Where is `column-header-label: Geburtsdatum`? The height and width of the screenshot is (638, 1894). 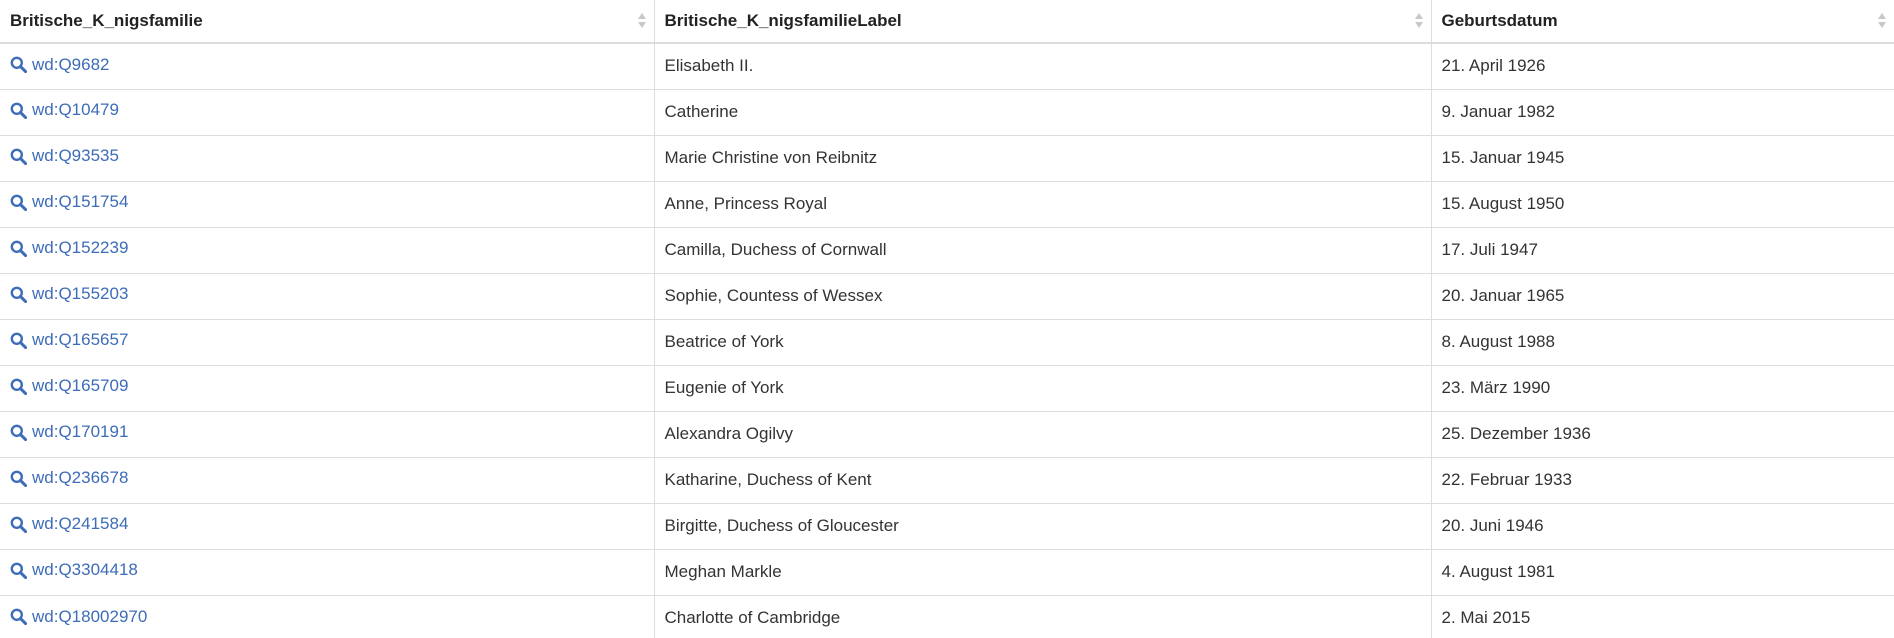
column-header-label: Geburtsdatum is located at coordinates (1499, 20).